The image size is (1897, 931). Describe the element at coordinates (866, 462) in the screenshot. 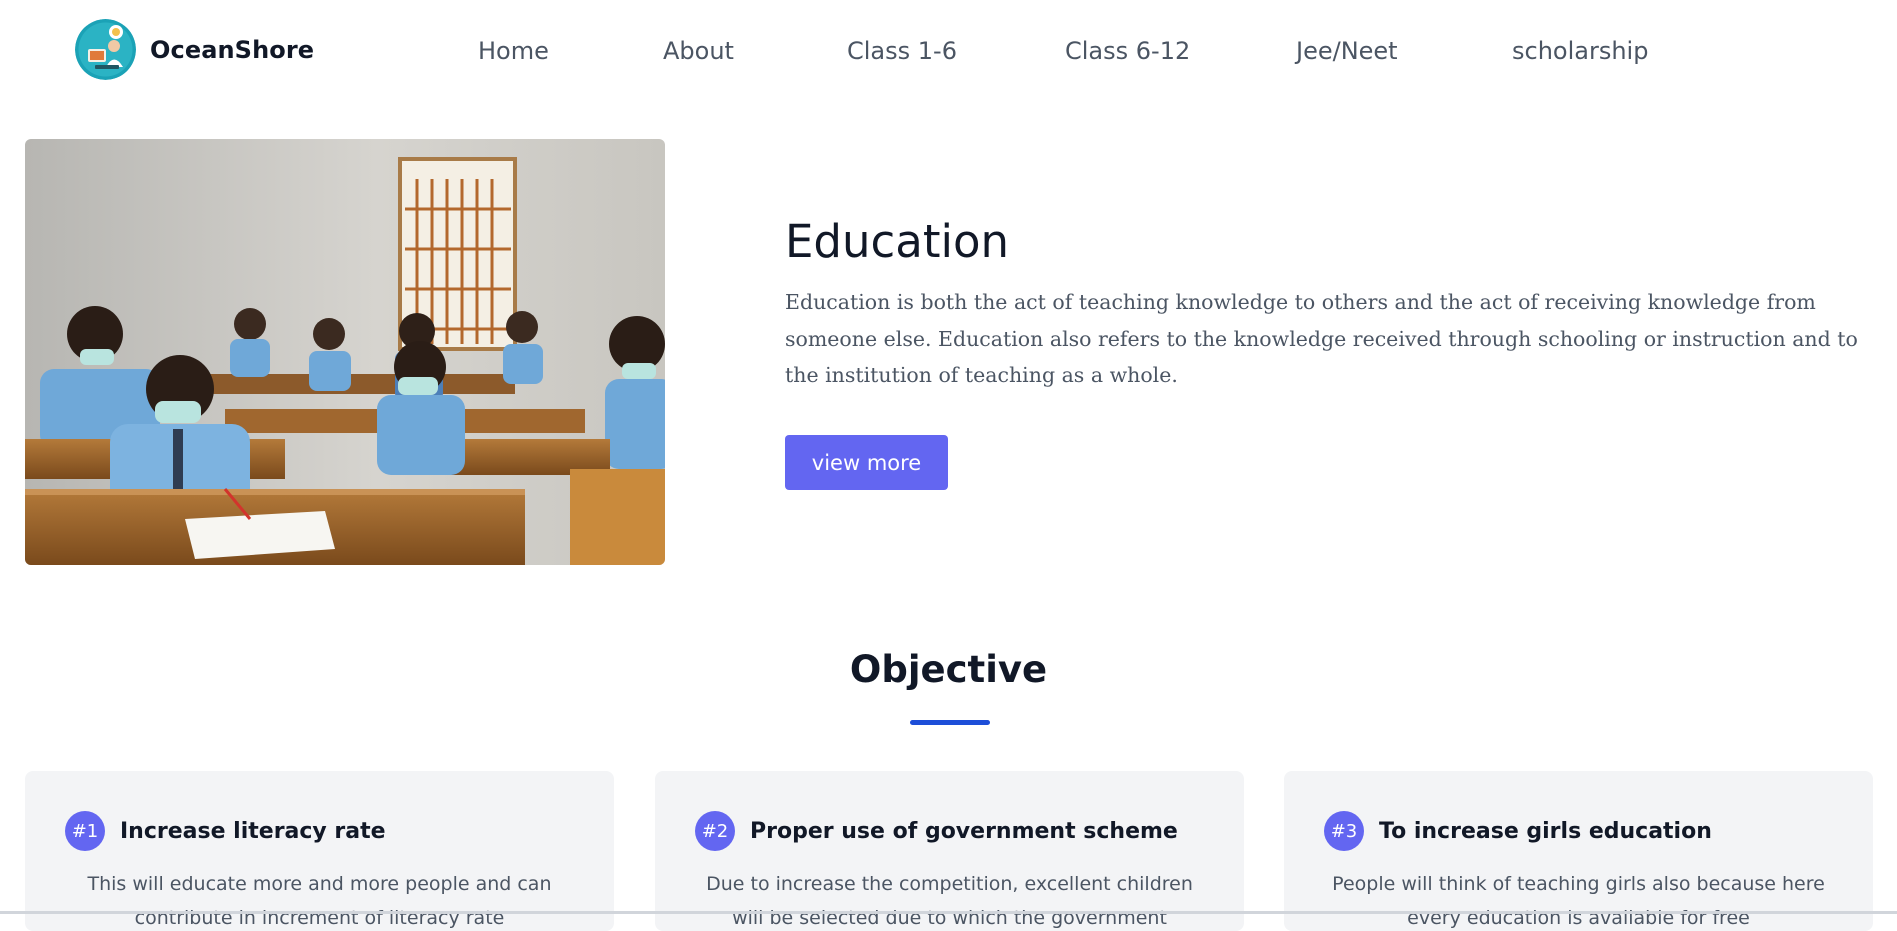

I see `view-more-button: view more` at that location.